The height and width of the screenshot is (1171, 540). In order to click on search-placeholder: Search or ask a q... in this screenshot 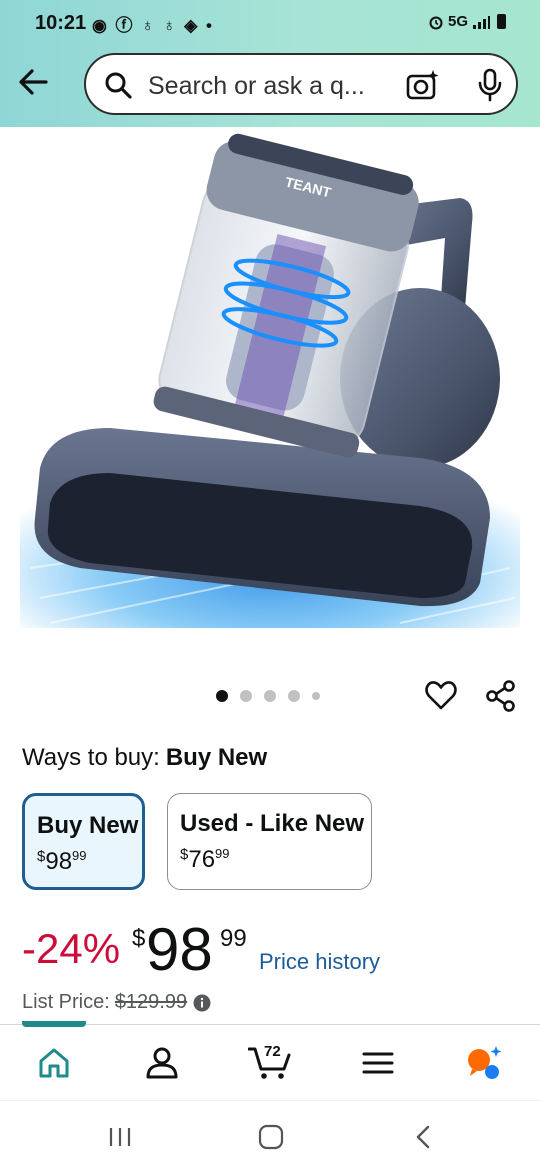, I will do `click(256, 86)`.